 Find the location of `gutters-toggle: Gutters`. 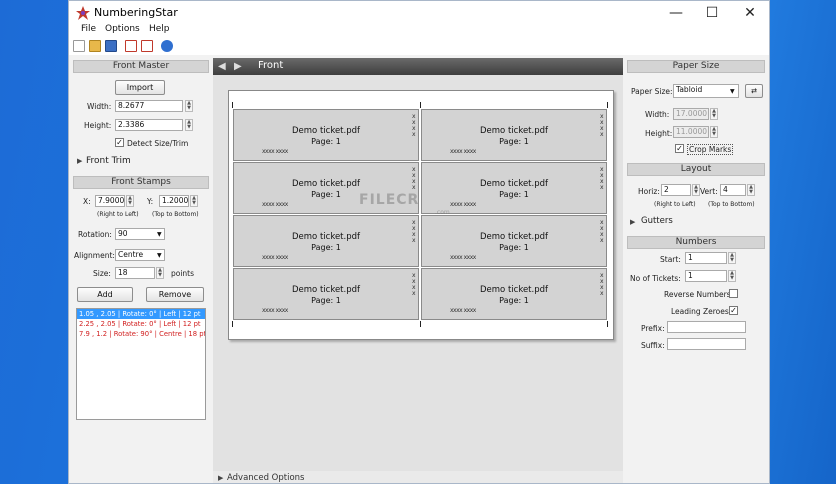

gutters-toggle: Gutters is located at coordinates (657, 221).